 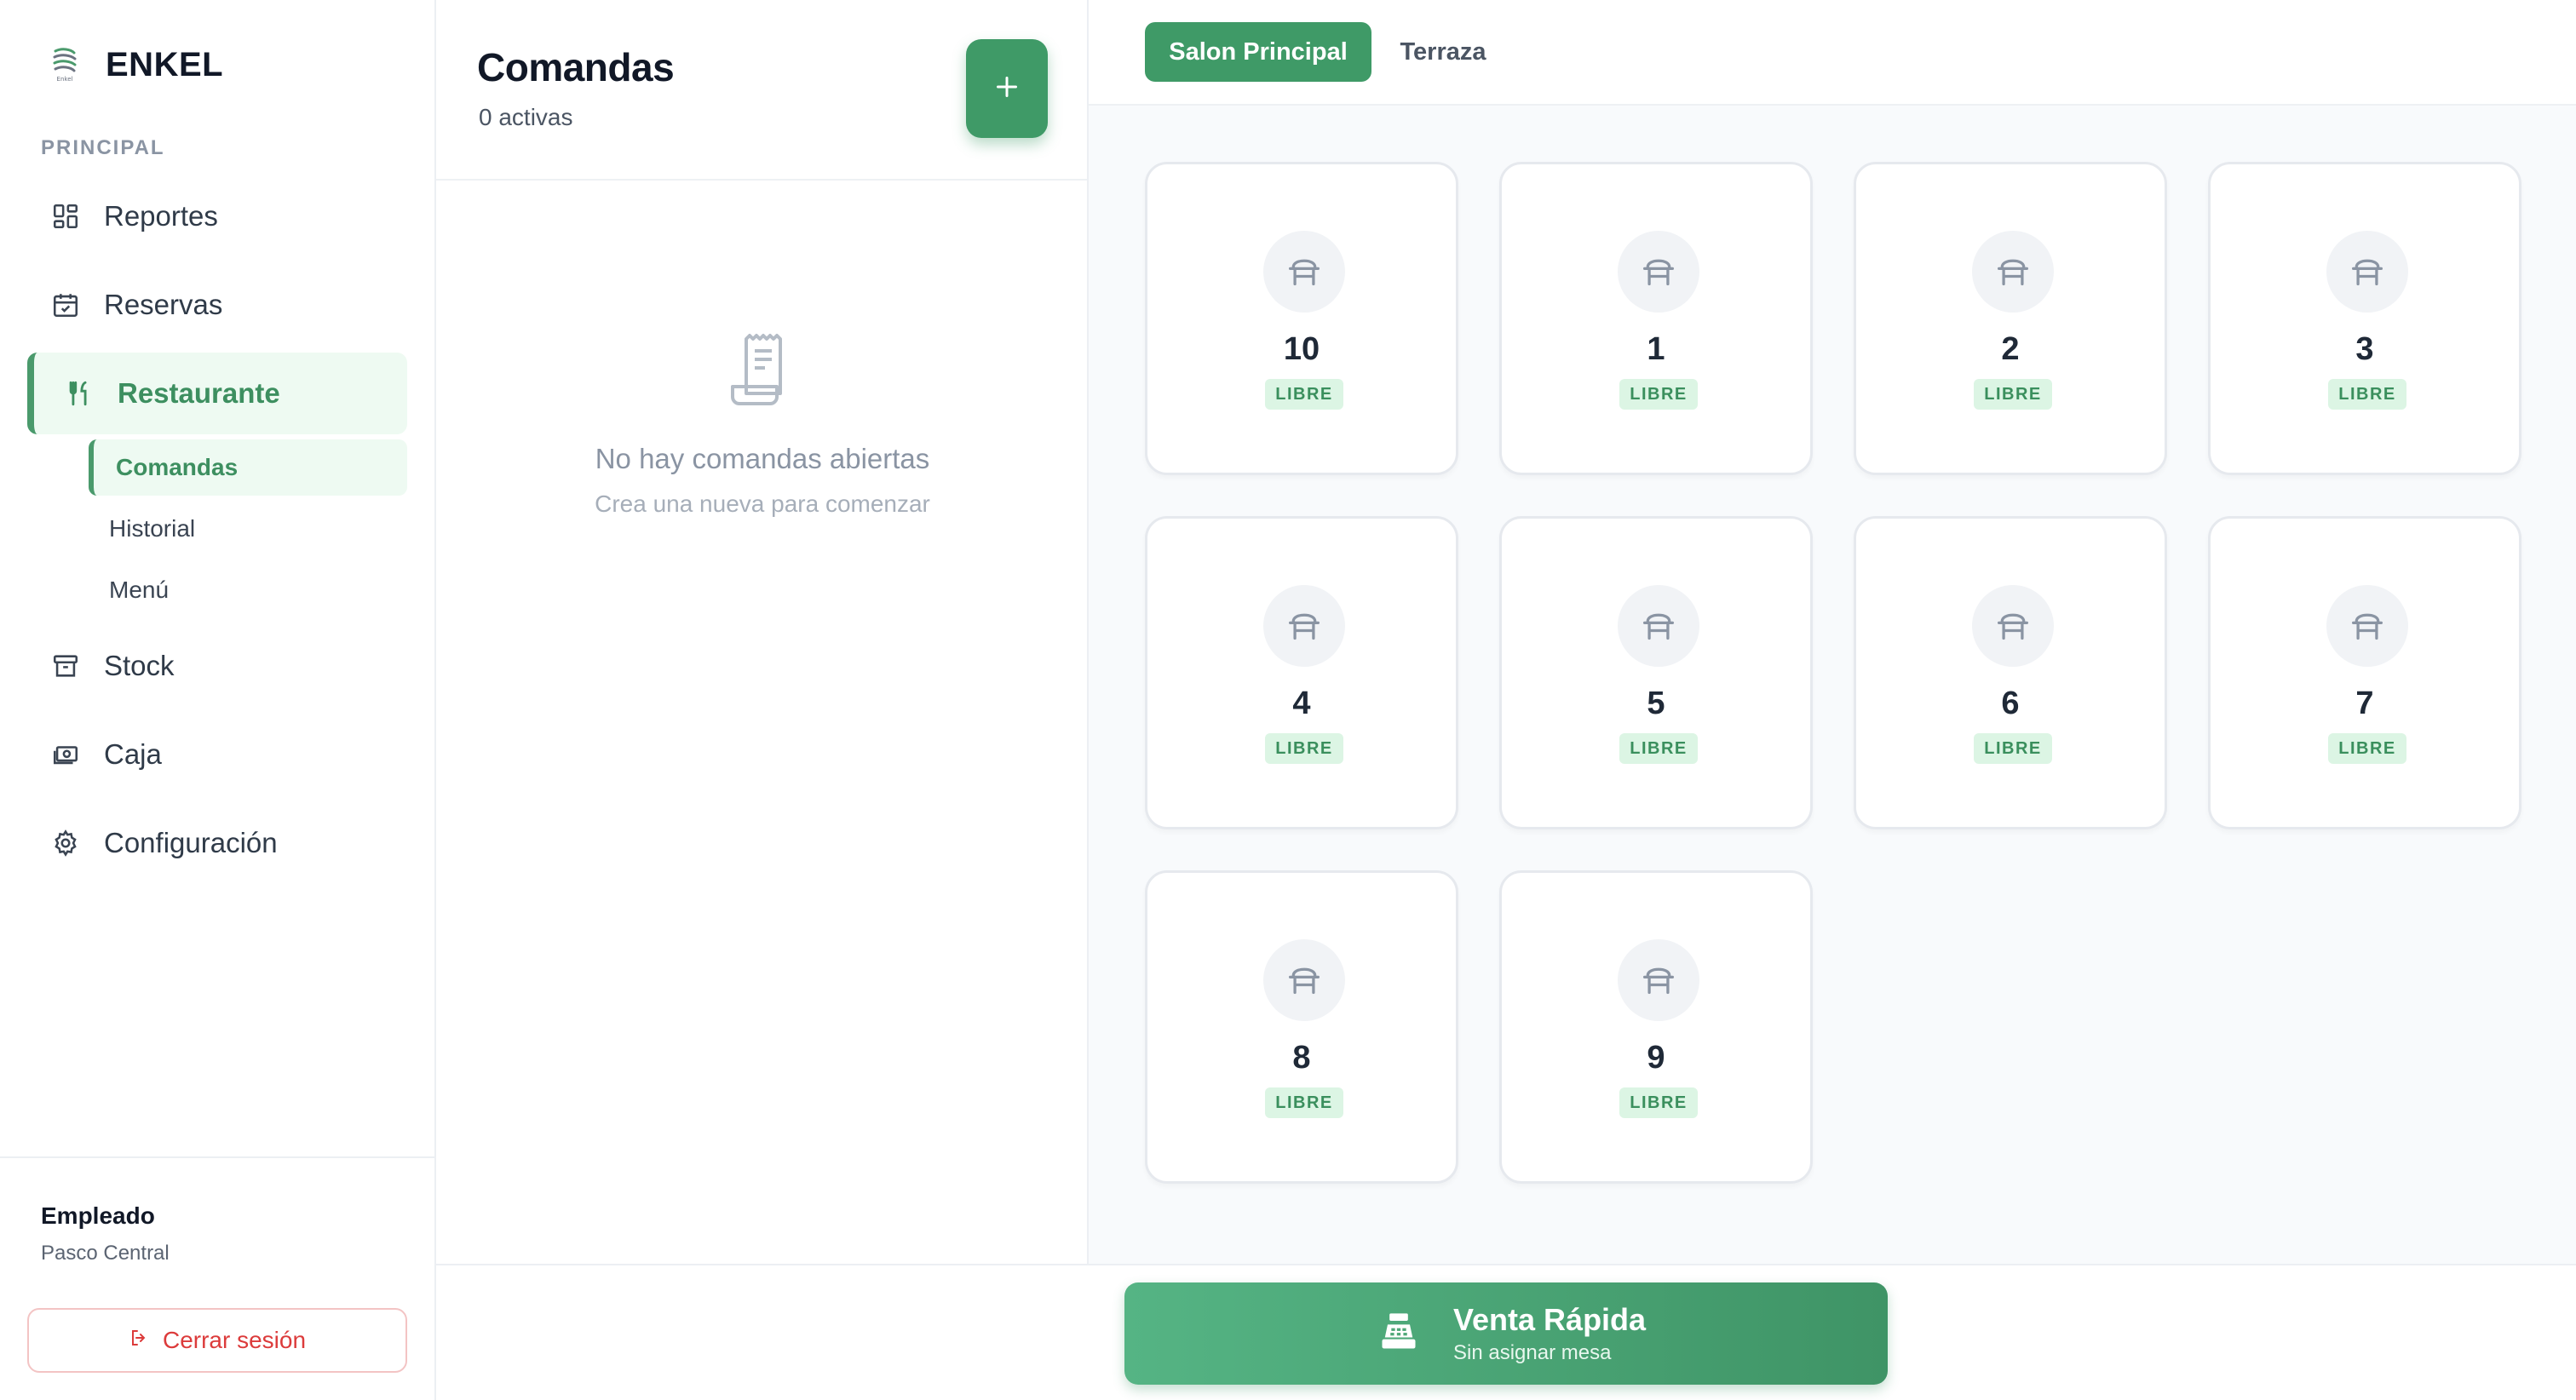 What do you see at coordinates (65, 216) in the screenshot?
I see `dashboard-grid-icon` at bounding box center [65, 216].